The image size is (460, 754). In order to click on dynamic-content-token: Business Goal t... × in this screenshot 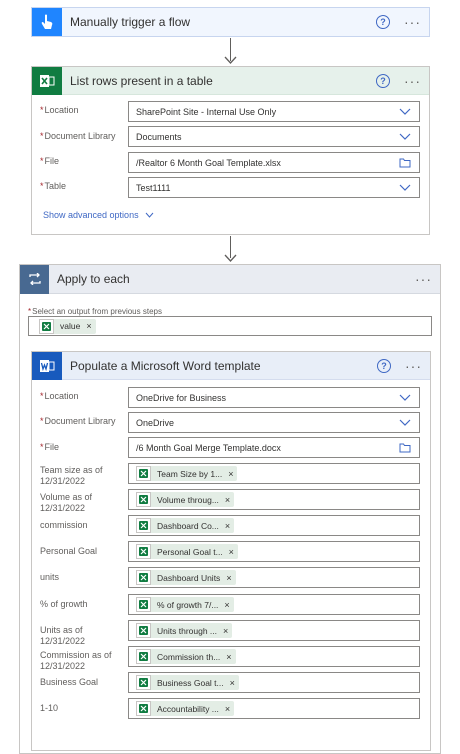, I will do `click(187, 682)`.